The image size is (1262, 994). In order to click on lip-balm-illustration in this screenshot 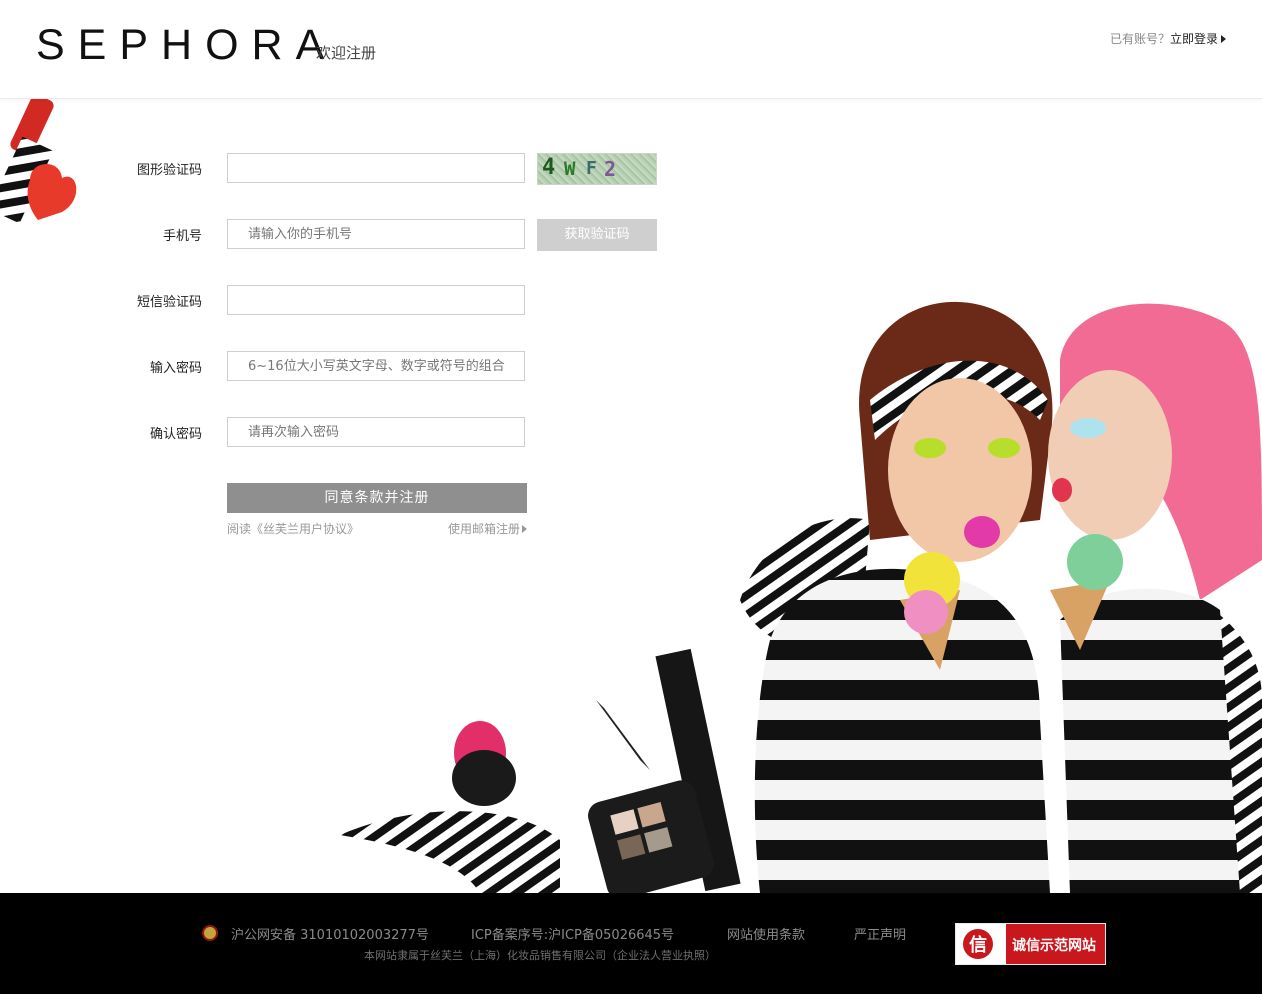, I will do `click(484, 763)`.